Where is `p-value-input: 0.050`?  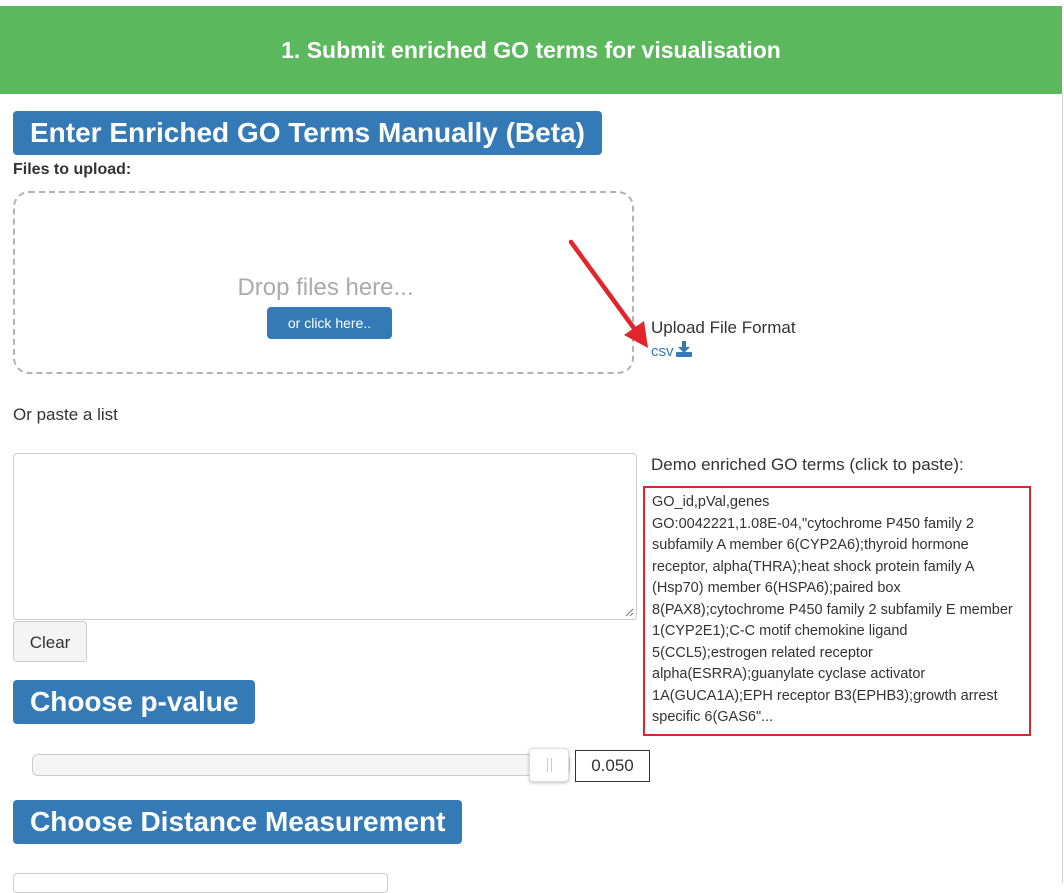 p-value-input: 0.050 is located at coordinates (612, 766).